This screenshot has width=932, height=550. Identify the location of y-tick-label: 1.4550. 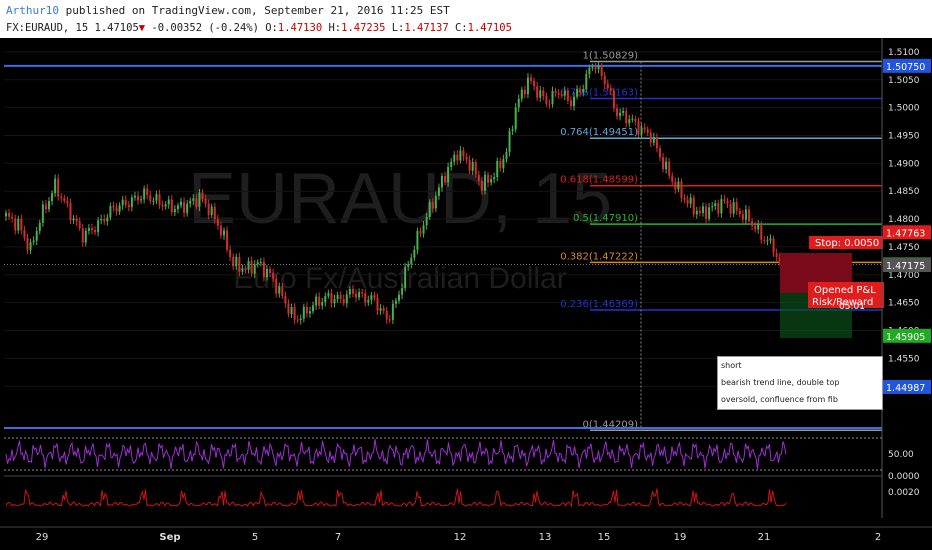
(904, 359).